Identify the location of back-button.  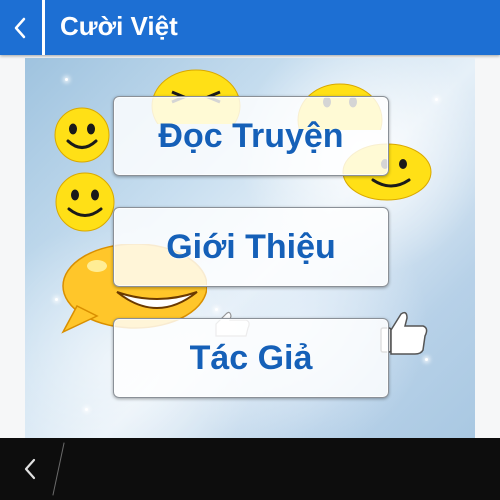
(20, 27).